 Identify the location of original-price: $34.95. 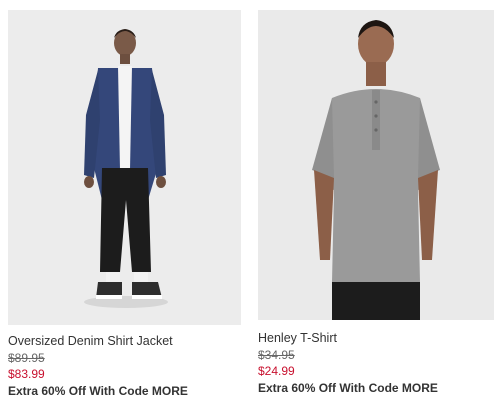
(276, 355).